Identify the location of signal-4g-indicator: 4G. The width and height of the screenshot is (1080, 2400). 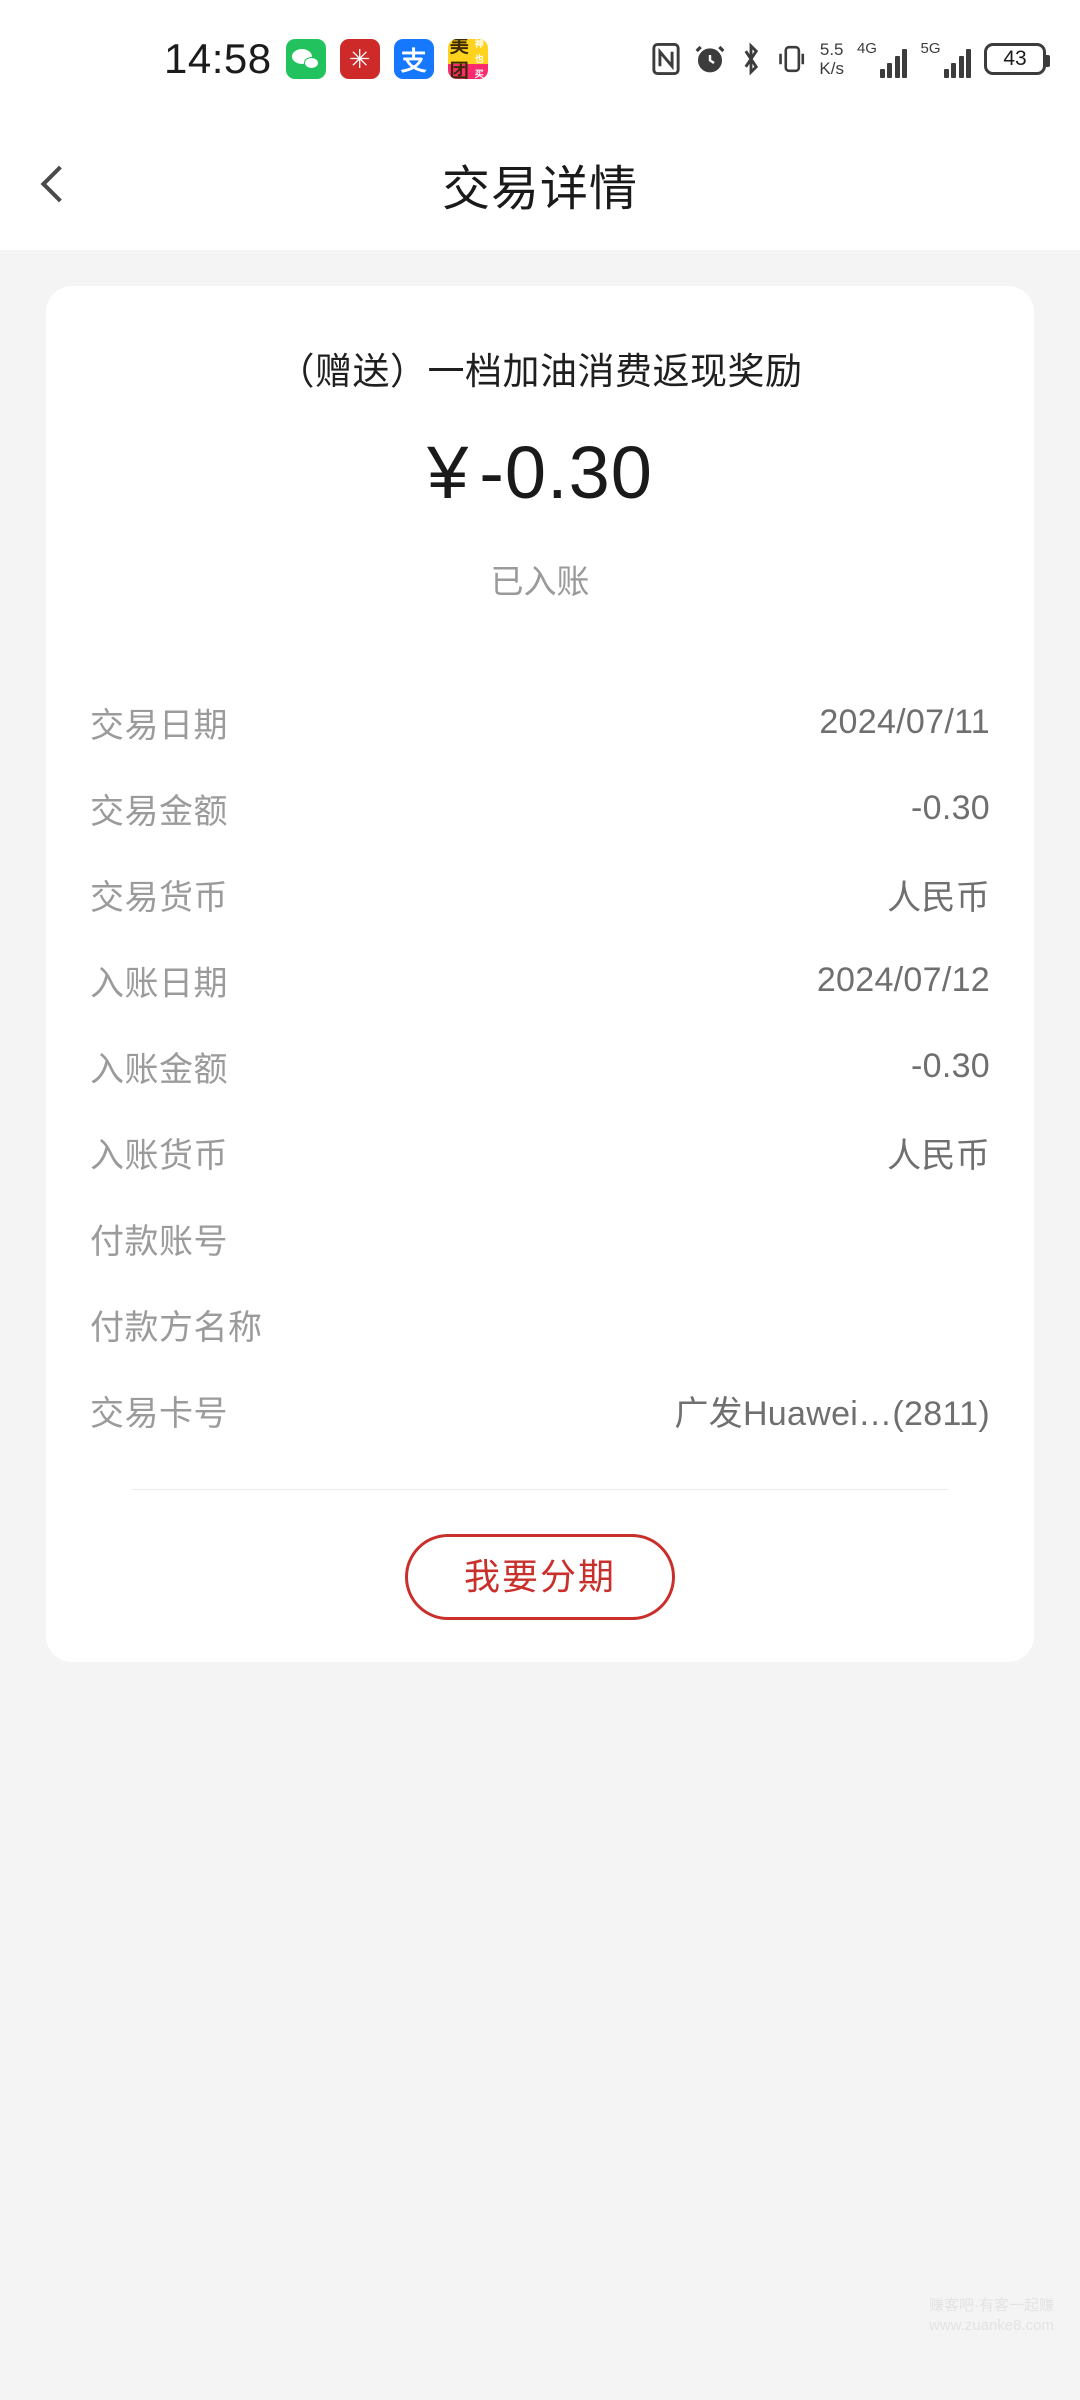
(882, 59).